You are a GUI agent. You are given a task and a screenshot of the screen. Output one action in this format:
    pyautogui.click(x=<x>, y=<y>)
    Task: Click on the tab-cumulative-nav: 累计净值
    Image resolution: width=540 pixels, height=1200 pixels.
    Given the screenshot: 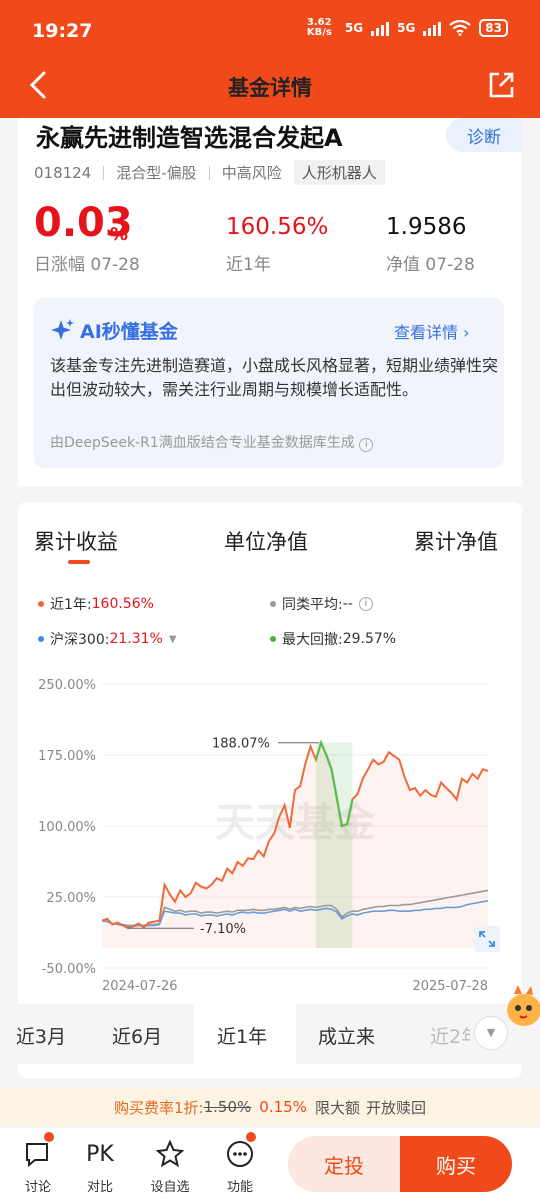 What is the action you would take?
    pyautogui.click(x=456, y=541)
    